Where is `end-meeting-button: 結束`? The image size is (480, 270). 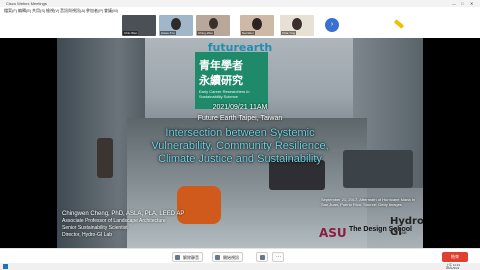
end-meeting-button: 結束 is located at coordinates (455, 257).